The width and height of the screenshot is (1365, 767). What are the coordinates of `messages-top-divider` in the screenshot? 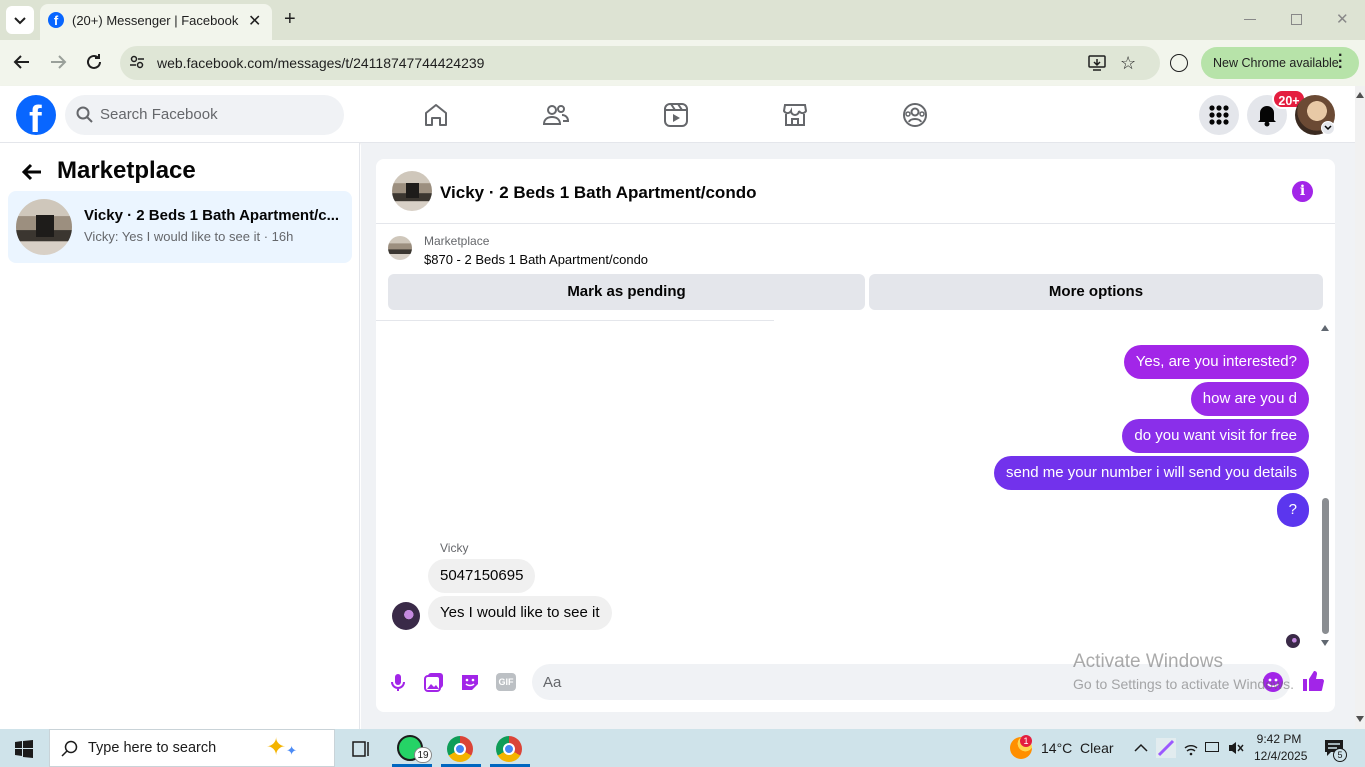 It's located at (575, 320).